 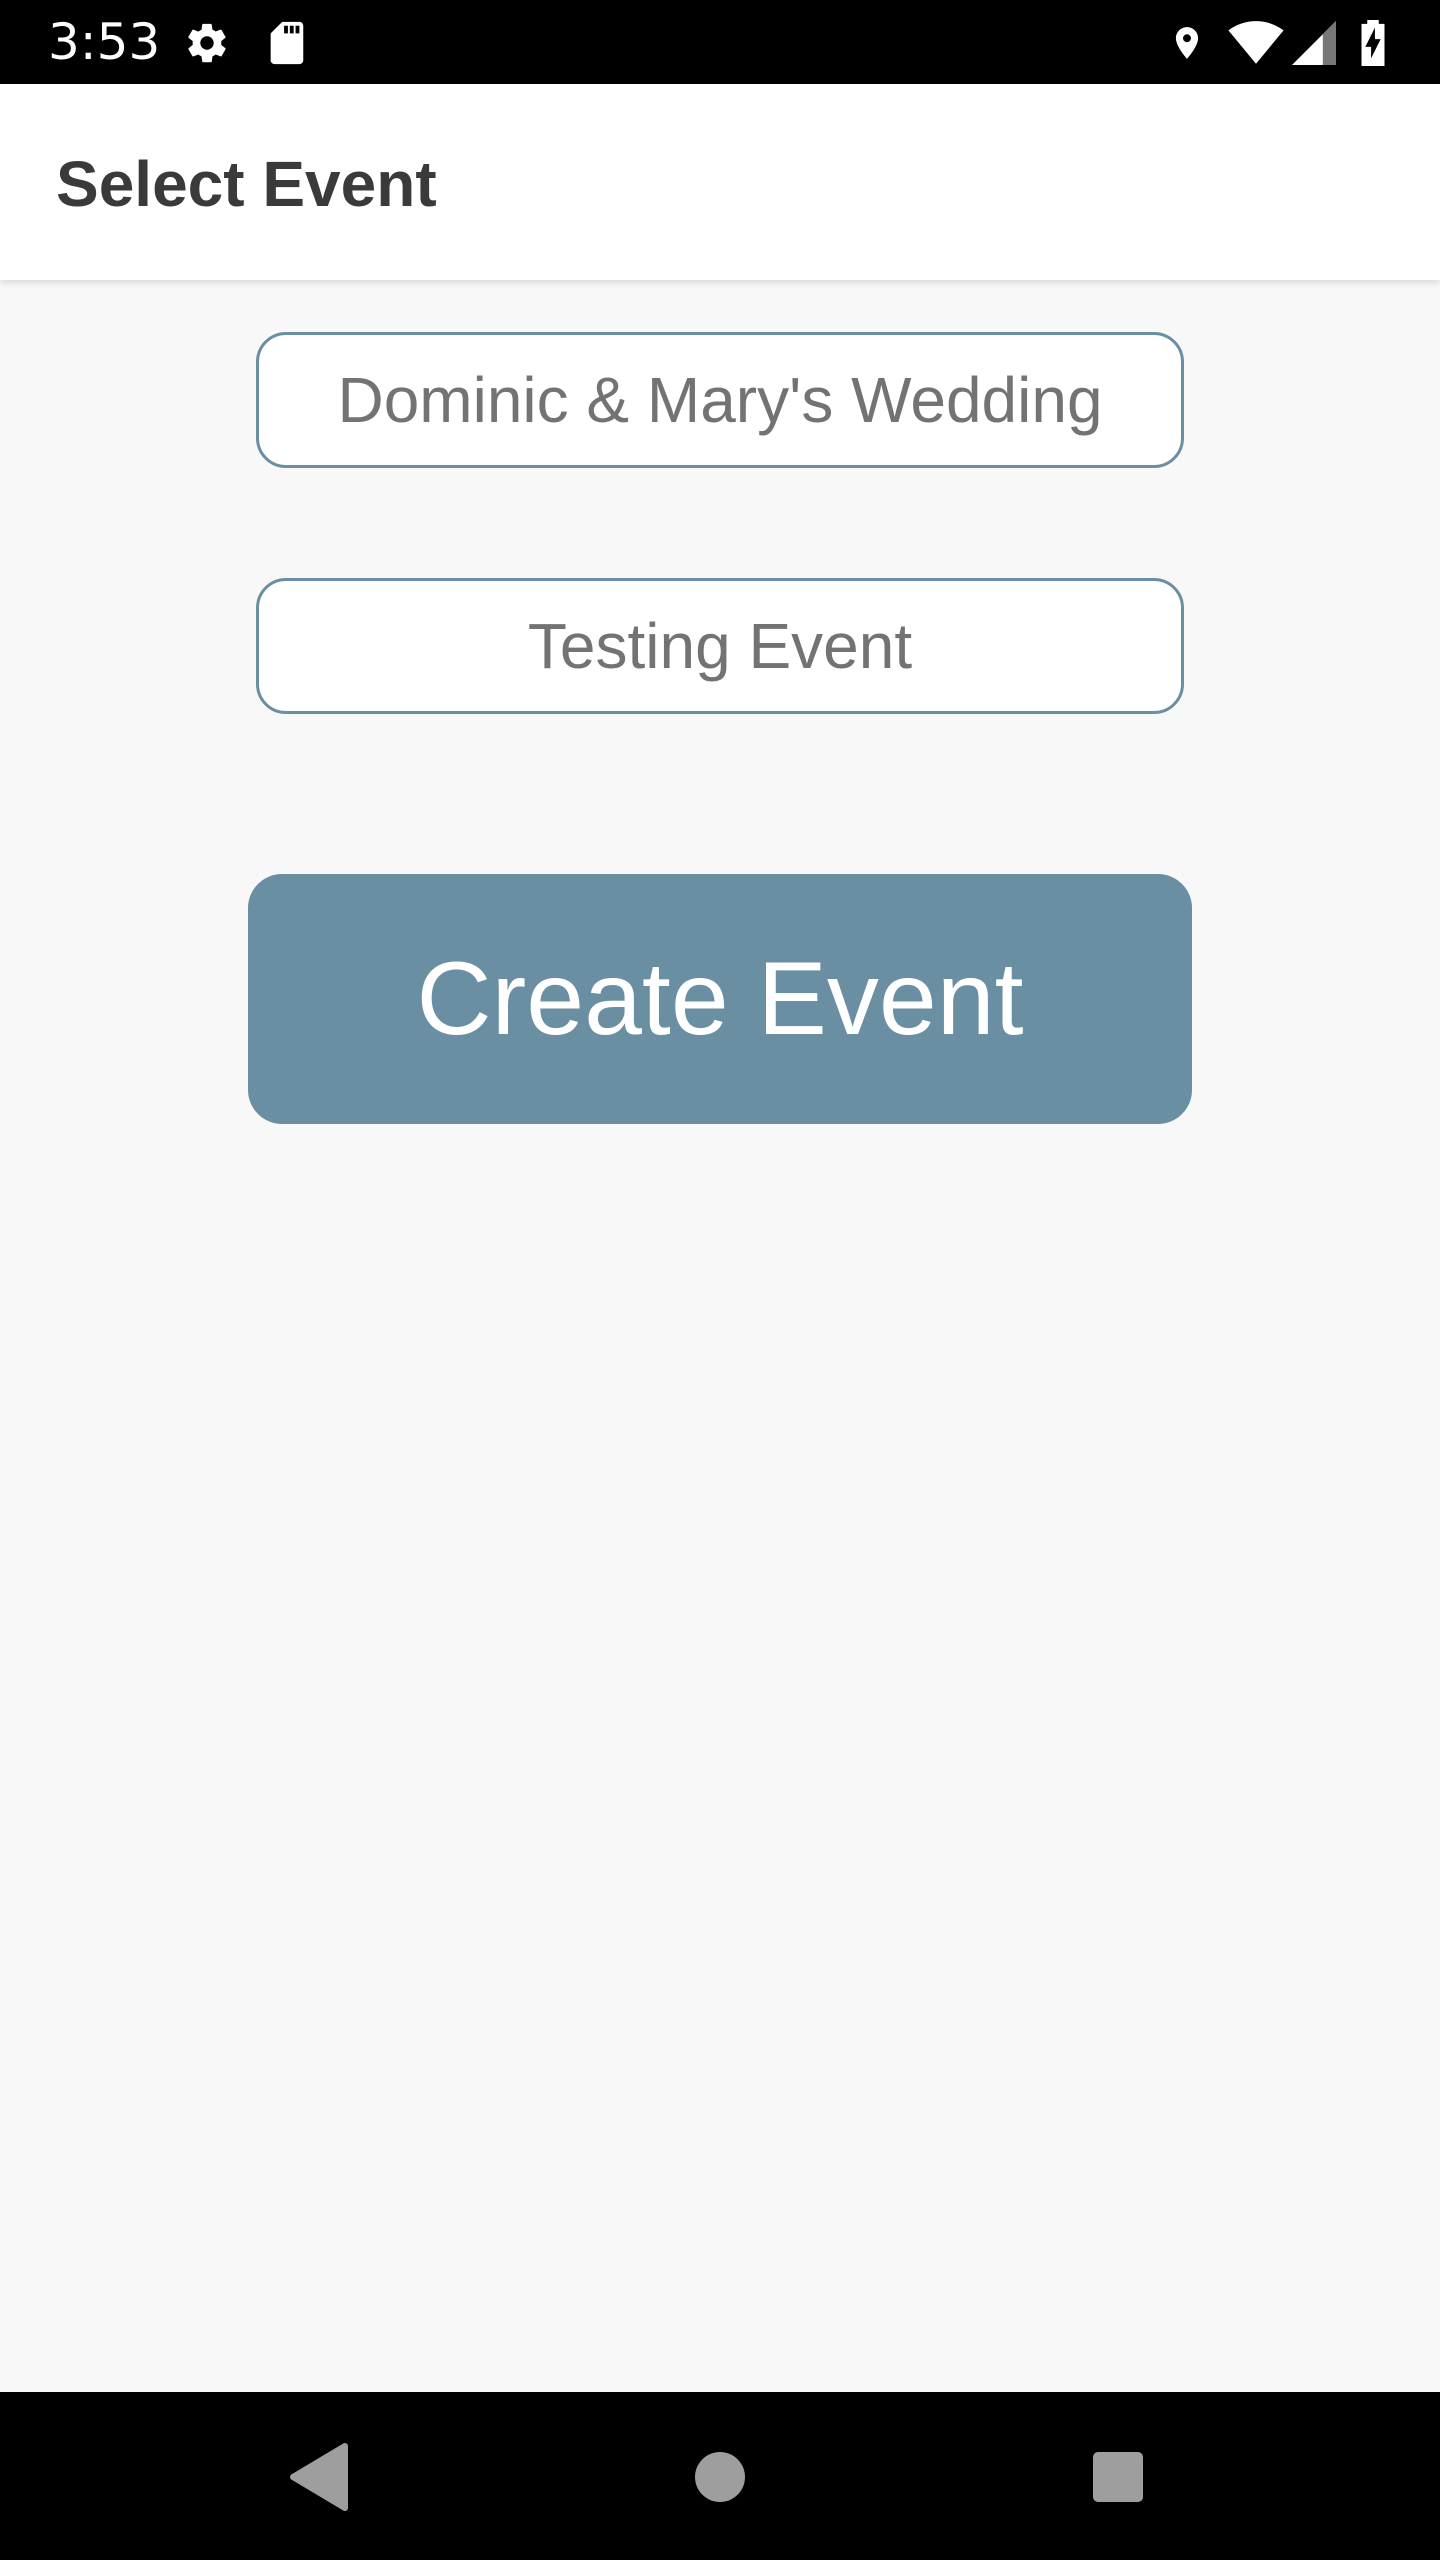 I want to click on create-event-label: Create Event, so click(x=720, y=998).